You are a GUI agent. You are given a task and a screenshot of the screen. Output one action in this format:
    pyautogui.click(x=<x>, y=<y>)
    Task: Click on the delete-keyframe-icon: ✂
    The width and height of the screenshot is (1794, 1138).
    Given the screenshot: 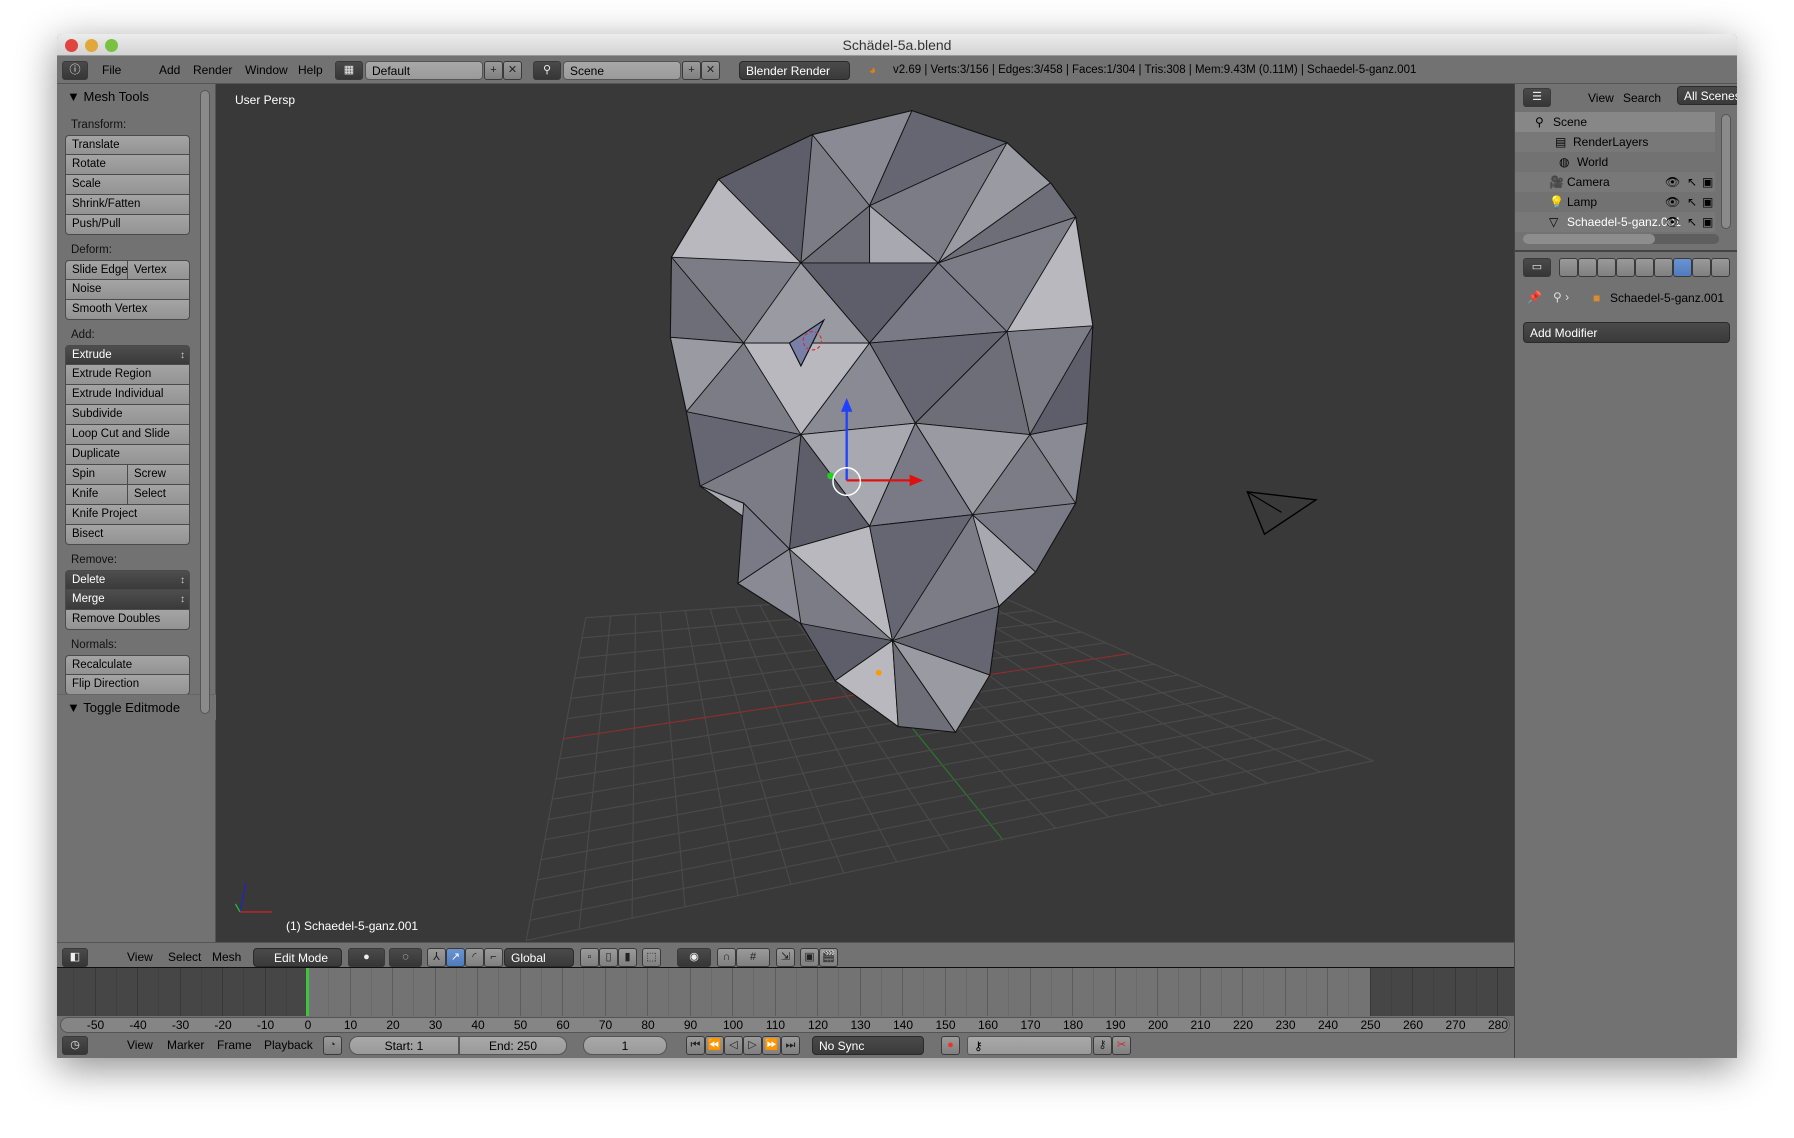 What is the action you would take?
    pyautogui.click(x=1121, y=1045)
    